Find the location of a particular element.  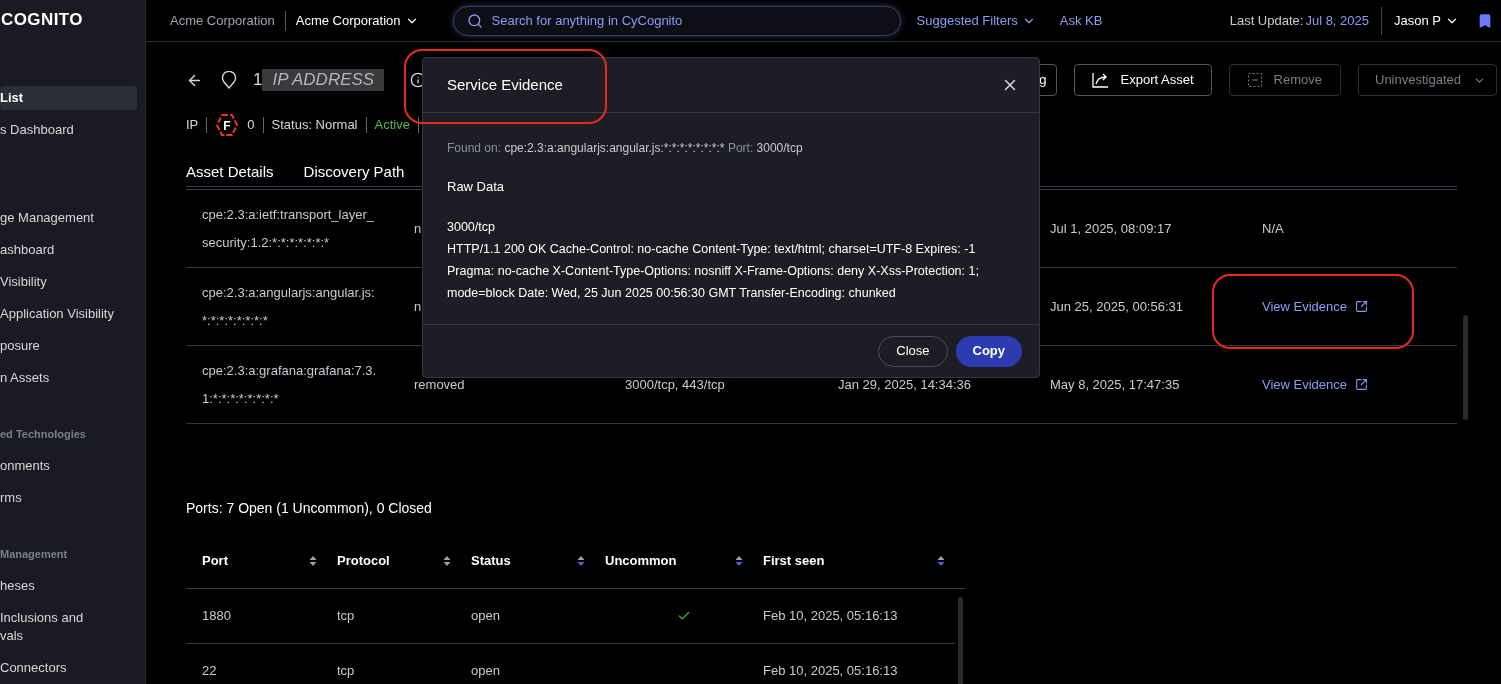

table-cell-text: cpe:2.3:a:grafana:grafana:7.3.1:*:*:*:*:*:*:*:* is located at coordinates (290, 384).